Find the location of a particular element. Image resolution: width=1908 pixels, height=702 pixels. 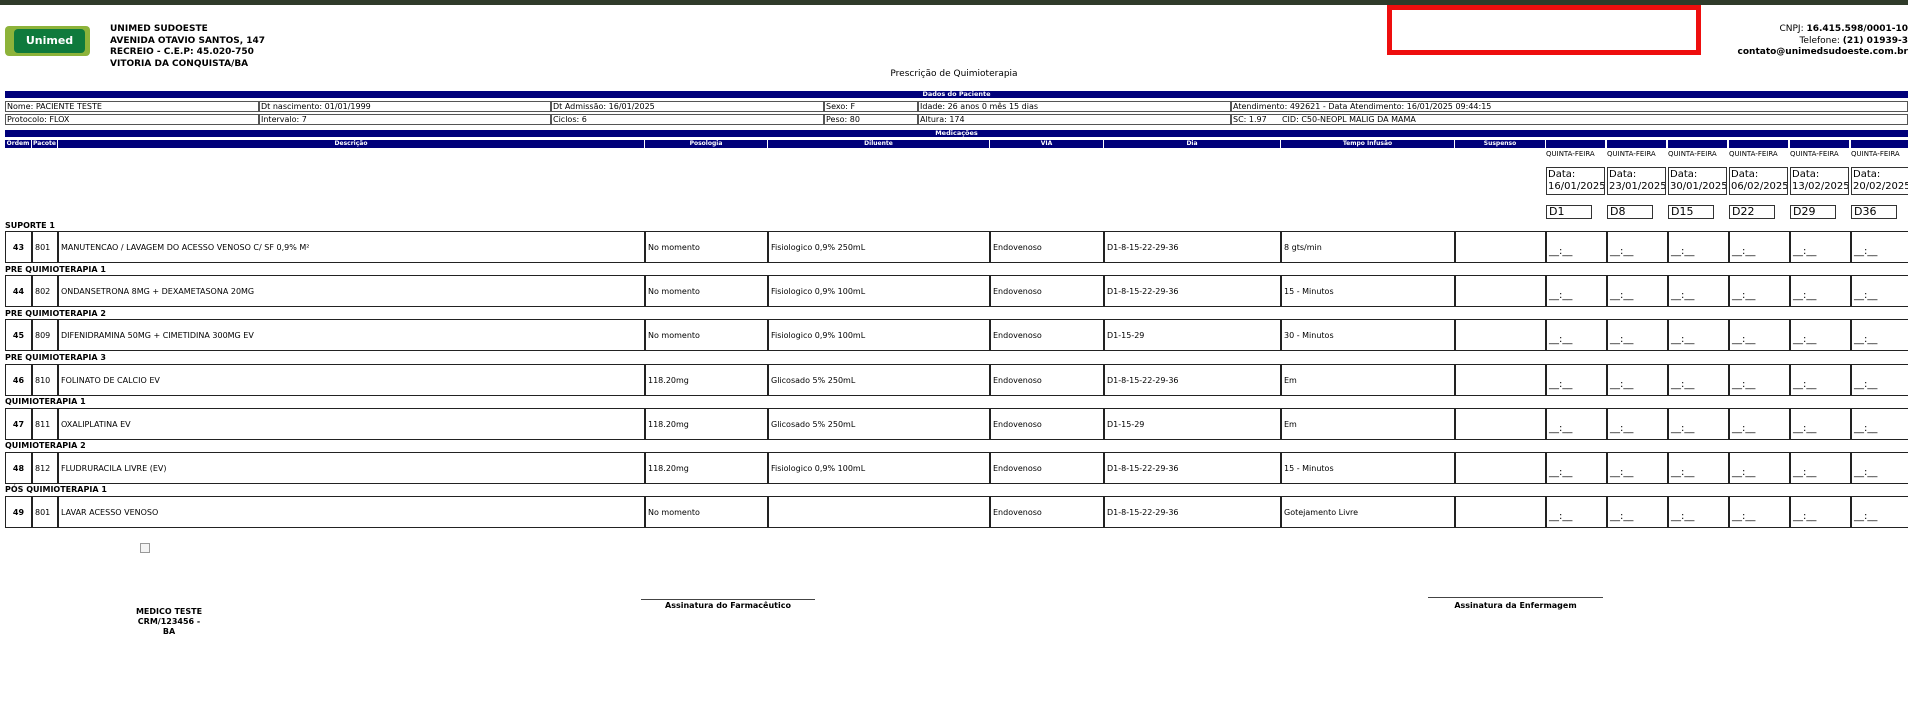

broken-image-icon is located at coordinates (145, 548).